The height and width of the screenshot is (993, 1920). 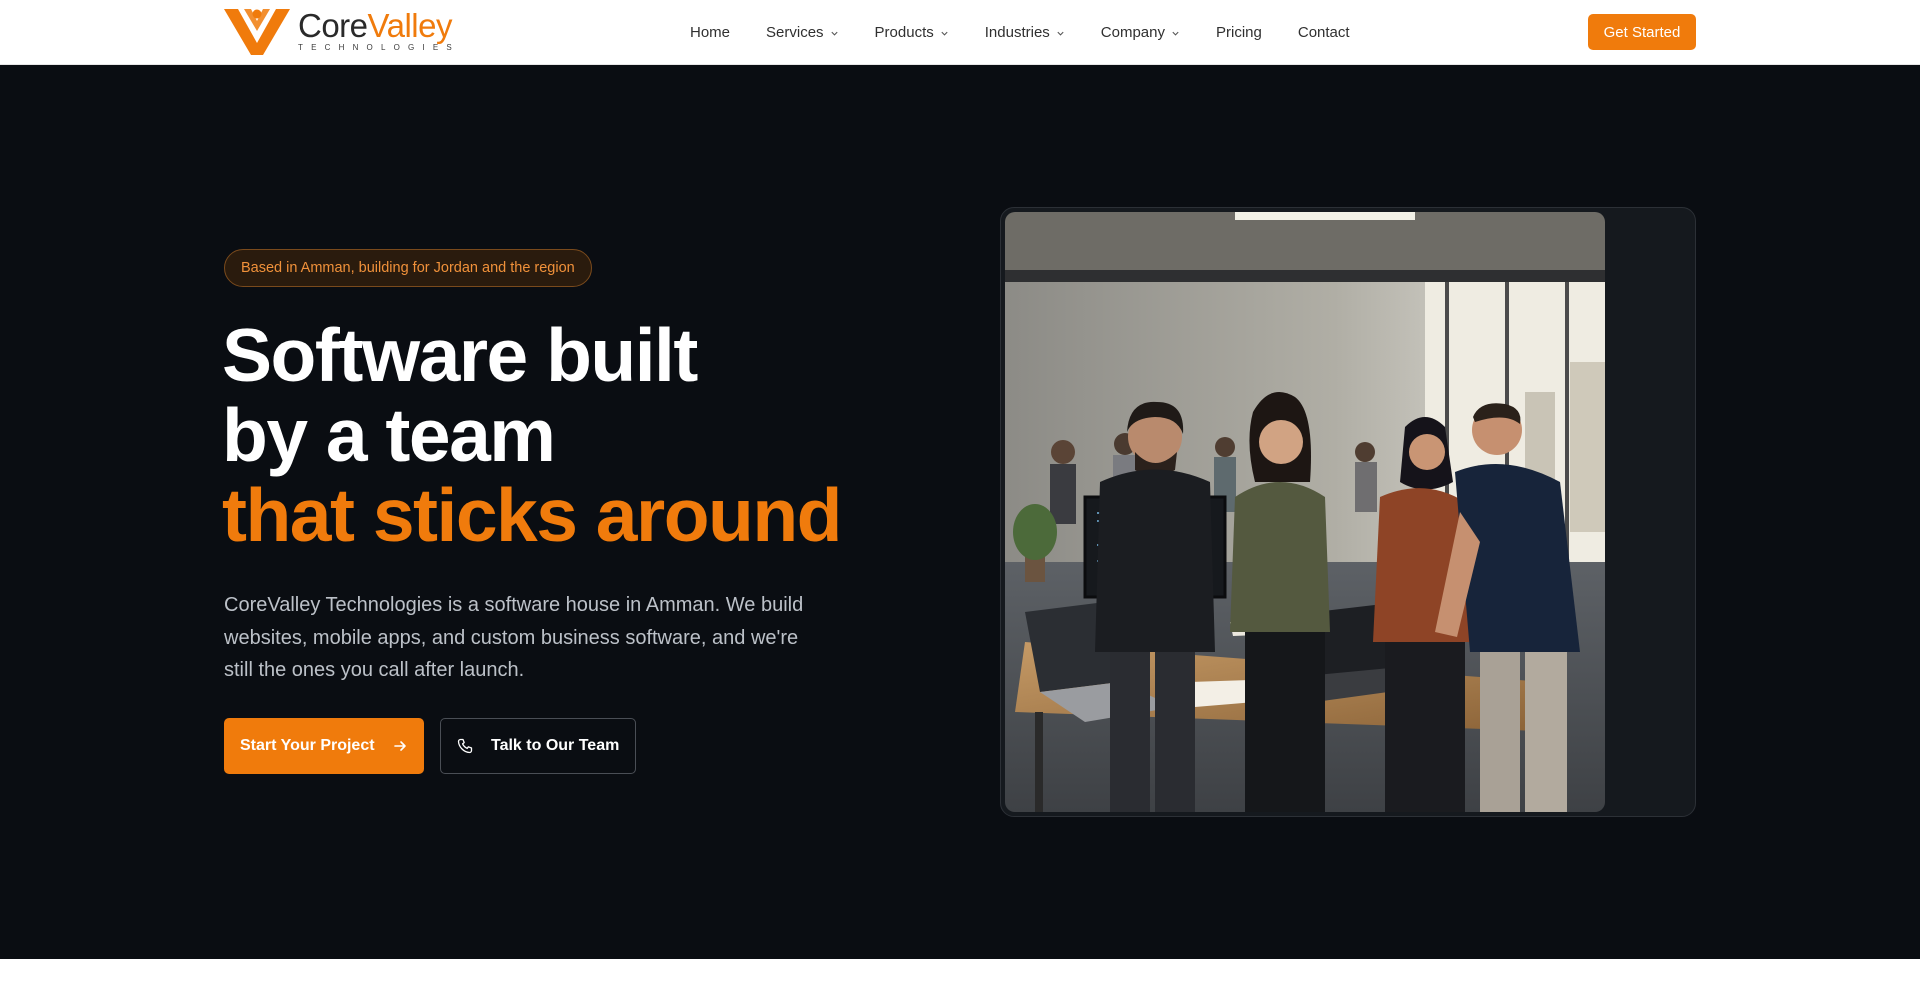 I want to click on start-project-label: Start Your Project, so click(x=307, y=745).